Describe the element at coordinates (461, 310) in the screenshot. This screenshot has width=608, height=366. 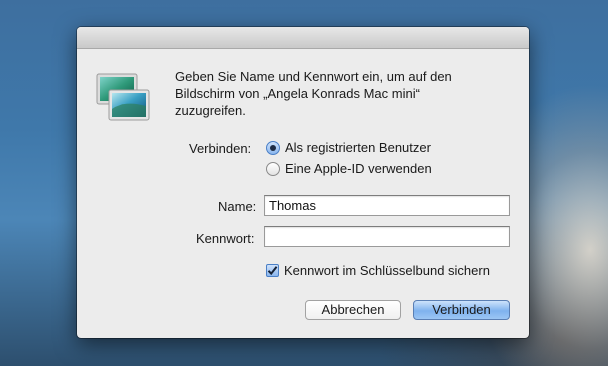
I see `connect-button: Verbinden` at that location.